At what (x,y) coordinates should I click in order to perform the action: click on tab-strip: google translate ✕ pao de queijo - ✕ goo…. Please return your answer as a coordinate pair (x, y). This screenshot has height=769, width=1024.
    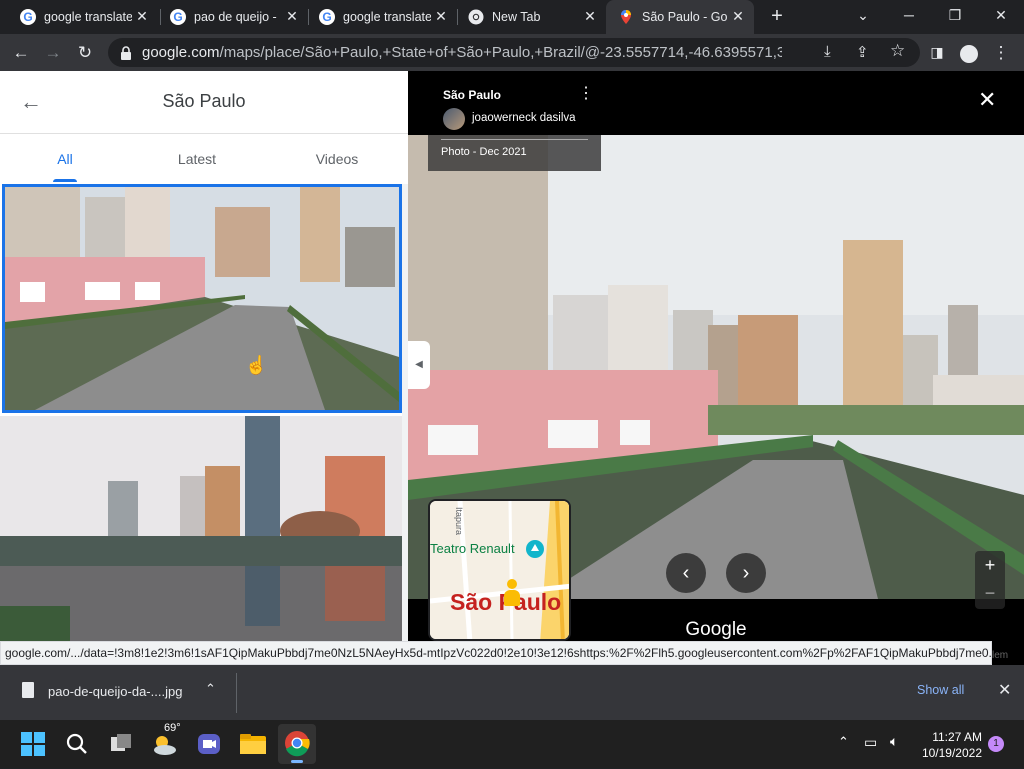
    Looking at the image, I should click on (512, 17).